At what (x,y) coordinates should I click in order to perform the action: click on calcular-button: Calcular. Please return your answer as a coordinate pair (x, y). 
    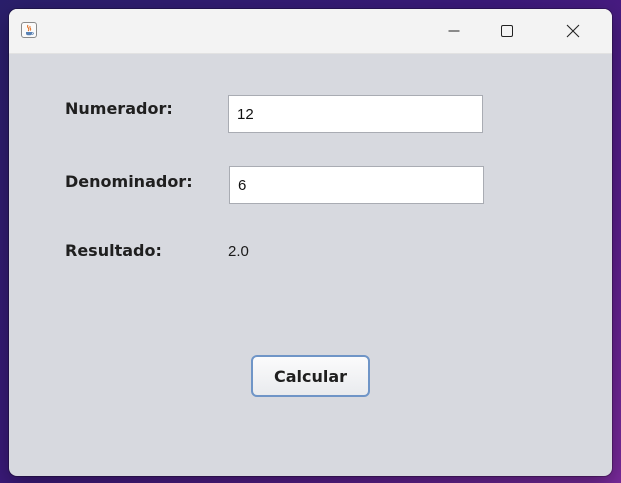
    Looking at the image, I should click on (310, 376).